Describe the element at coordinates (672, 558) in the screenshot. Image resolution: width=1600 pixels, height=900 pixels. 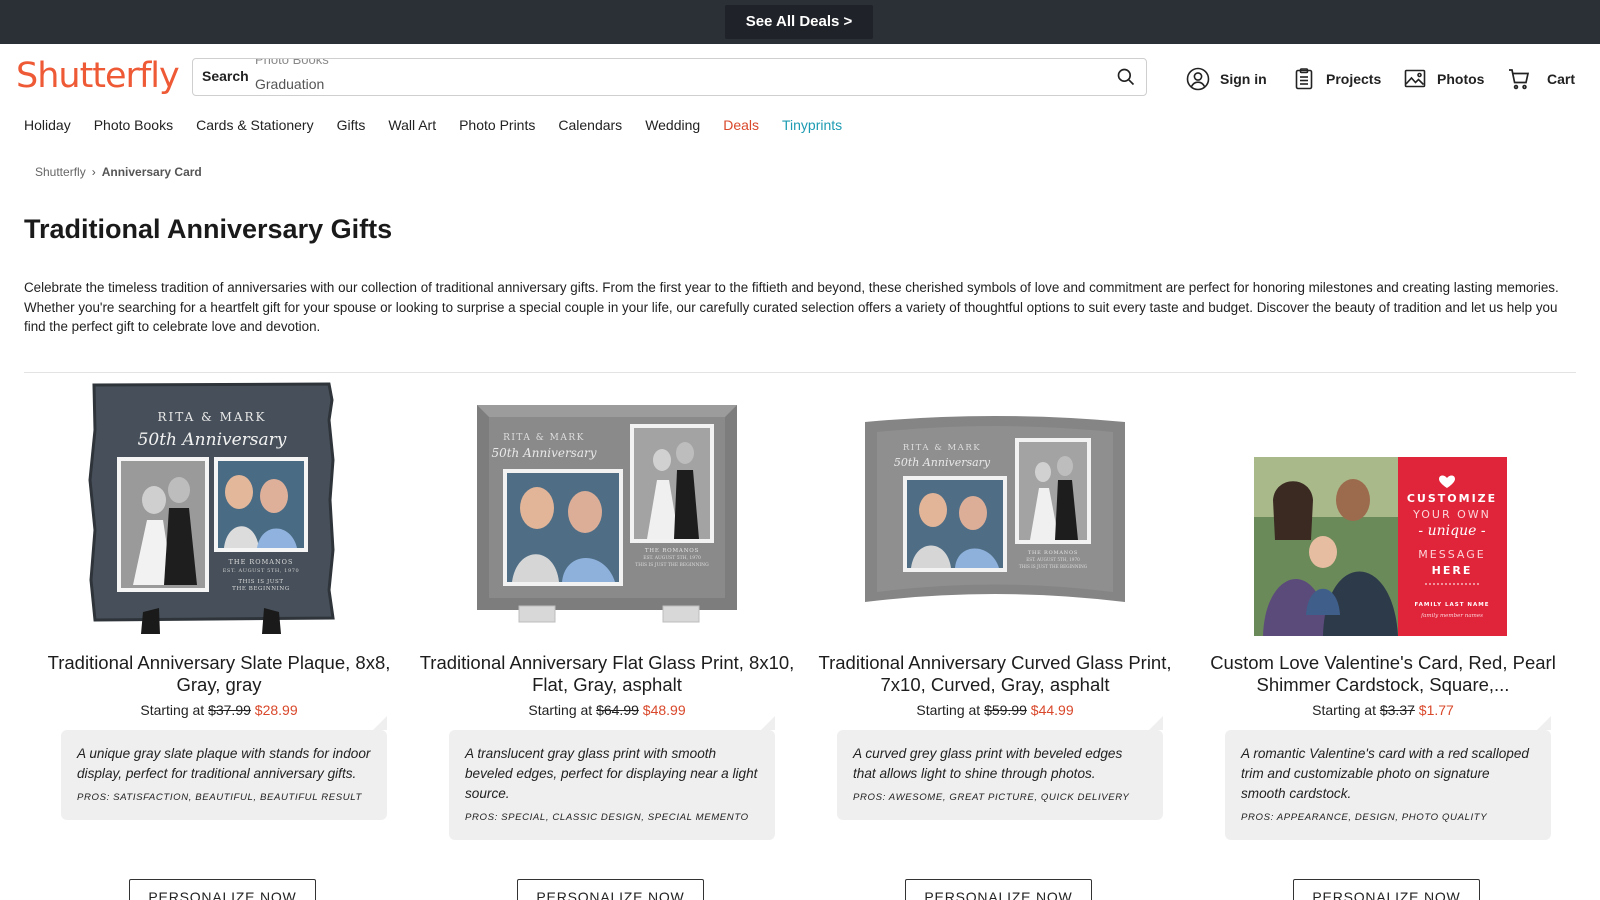
I see `glass-est: EST. AUGUST 5TH, 1970` at that location.